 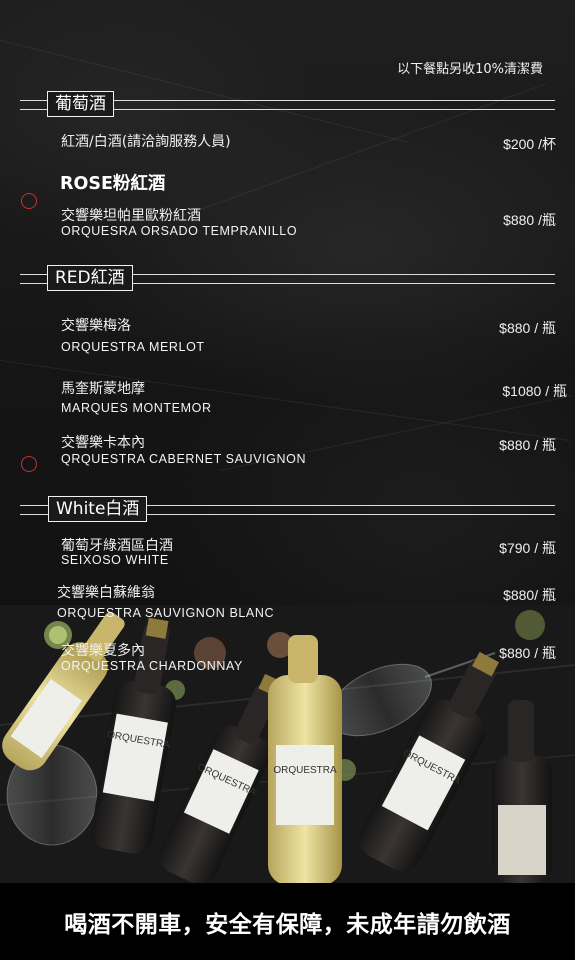 I want to click on rose-subheading: ROSE粉紅酒, so click(x=113, y=184).